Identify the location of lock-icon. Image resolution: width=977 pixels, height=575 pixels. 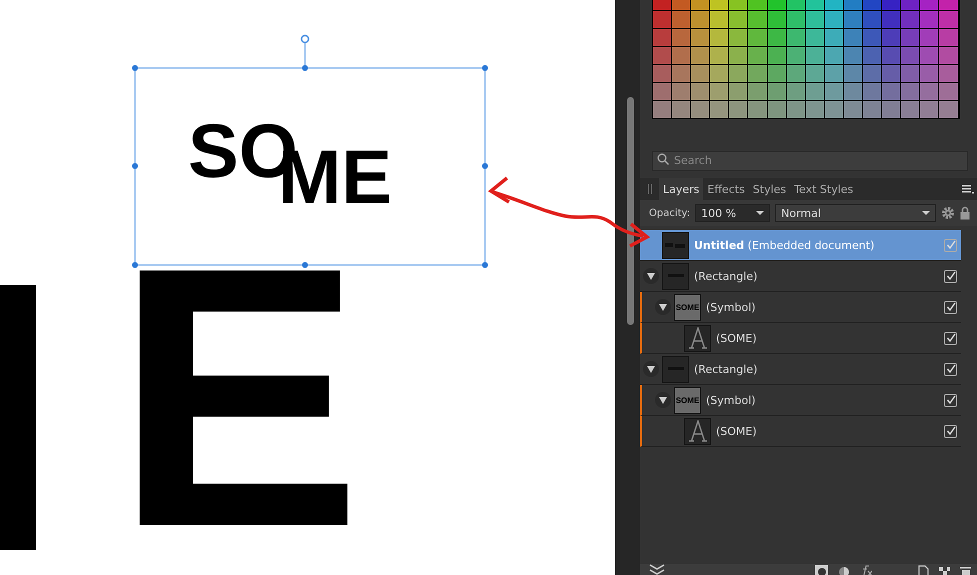
(965, 213).